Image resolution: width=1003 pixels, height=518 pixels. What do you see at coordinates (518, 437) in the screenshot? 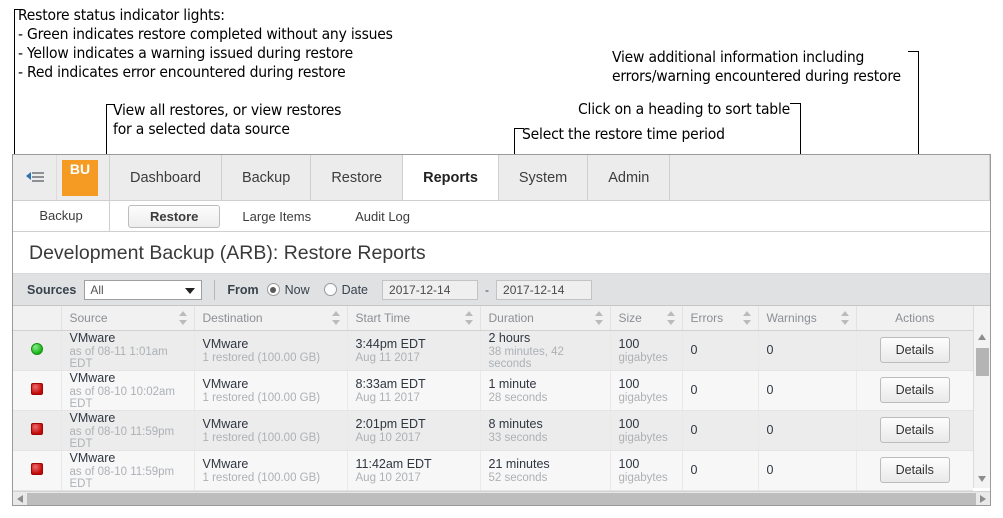
I see `cell-duration-sub: 33 seconds` at bounding box center [518, 437].